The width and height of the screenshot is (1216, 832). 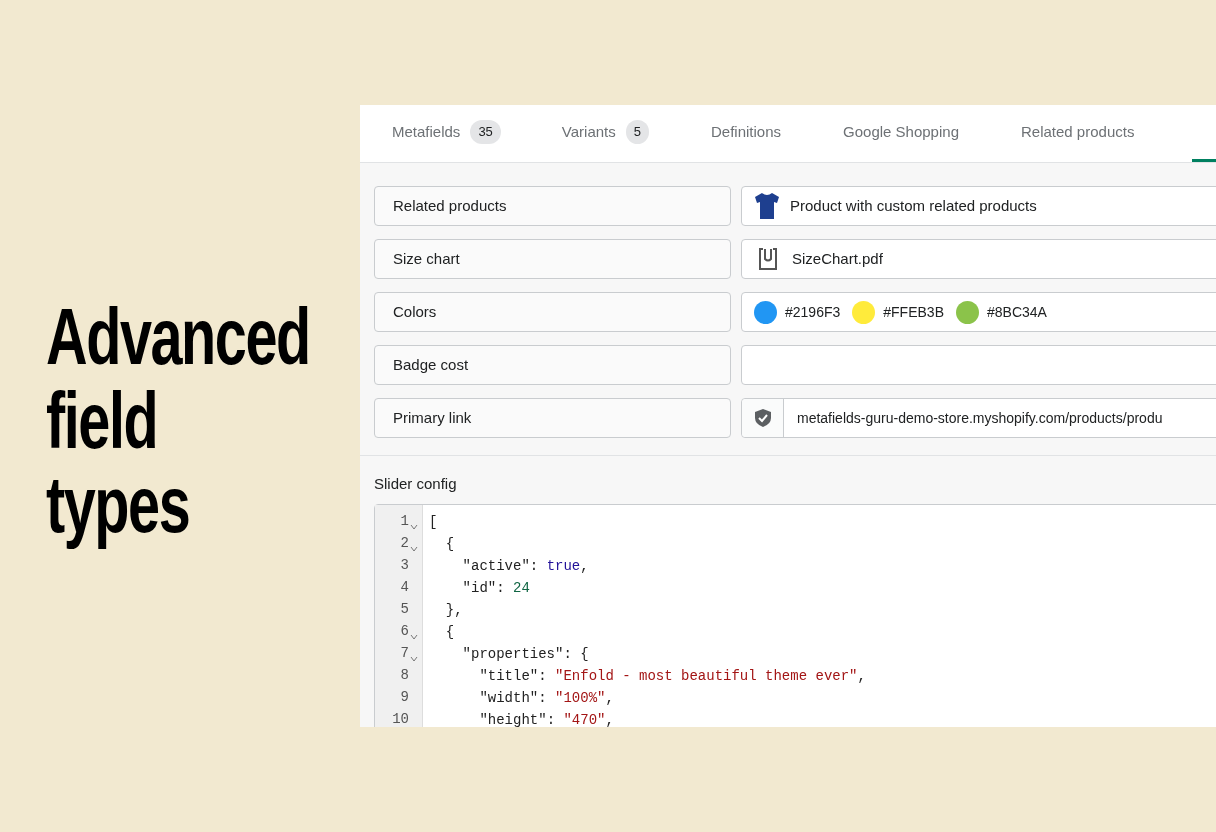 I want to click on field-label: Primary link, so click(x=552, y=418).